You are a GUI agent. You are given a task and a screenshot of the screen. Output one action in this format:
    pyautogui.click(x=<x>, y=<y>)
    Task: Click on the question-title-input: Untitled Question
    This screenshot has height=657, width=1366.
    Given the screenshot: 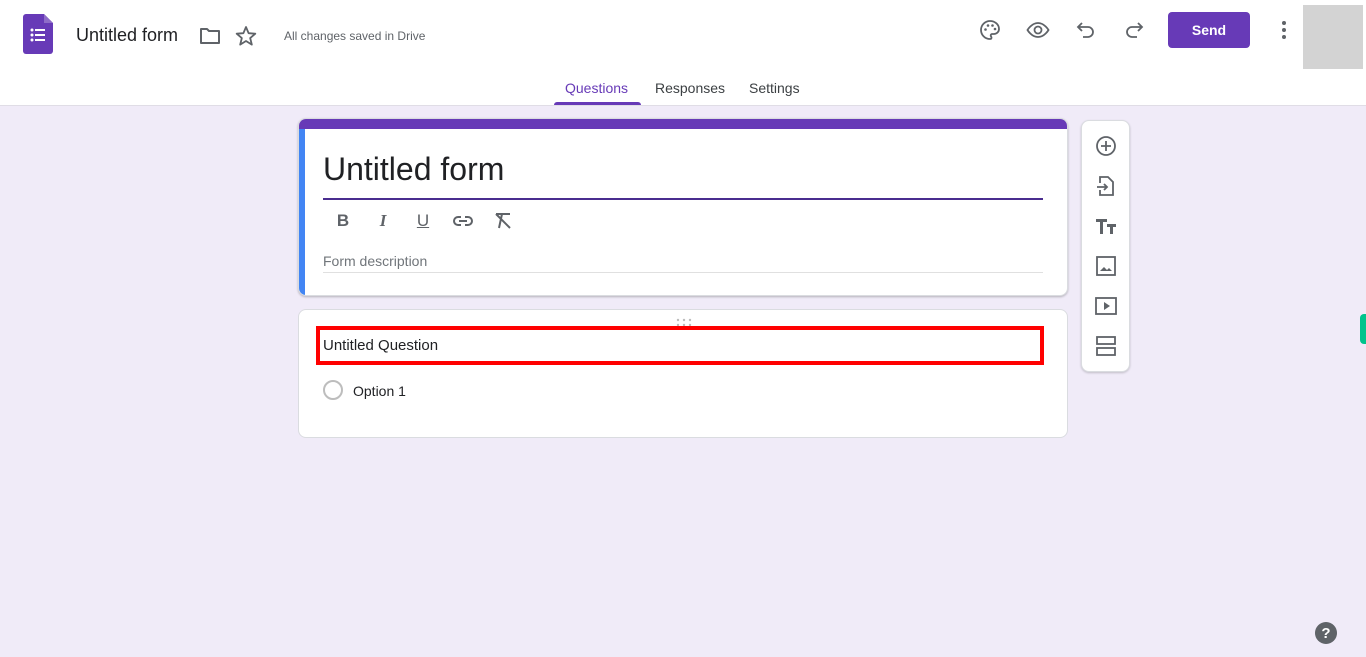 What is the action you would take?
    pyautogui.click(x=380, y=345)
    